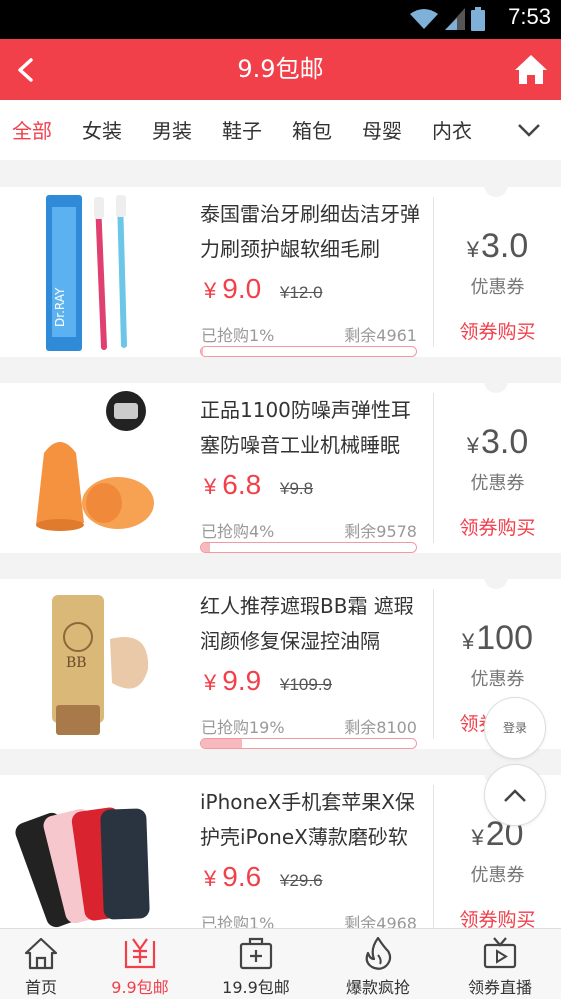 This screenshot has width=561, height=1000. I want to click on product-name: iPhoneX手机套苹果X保护壳iPoneX薄款磨砂软, so click(311, 820).